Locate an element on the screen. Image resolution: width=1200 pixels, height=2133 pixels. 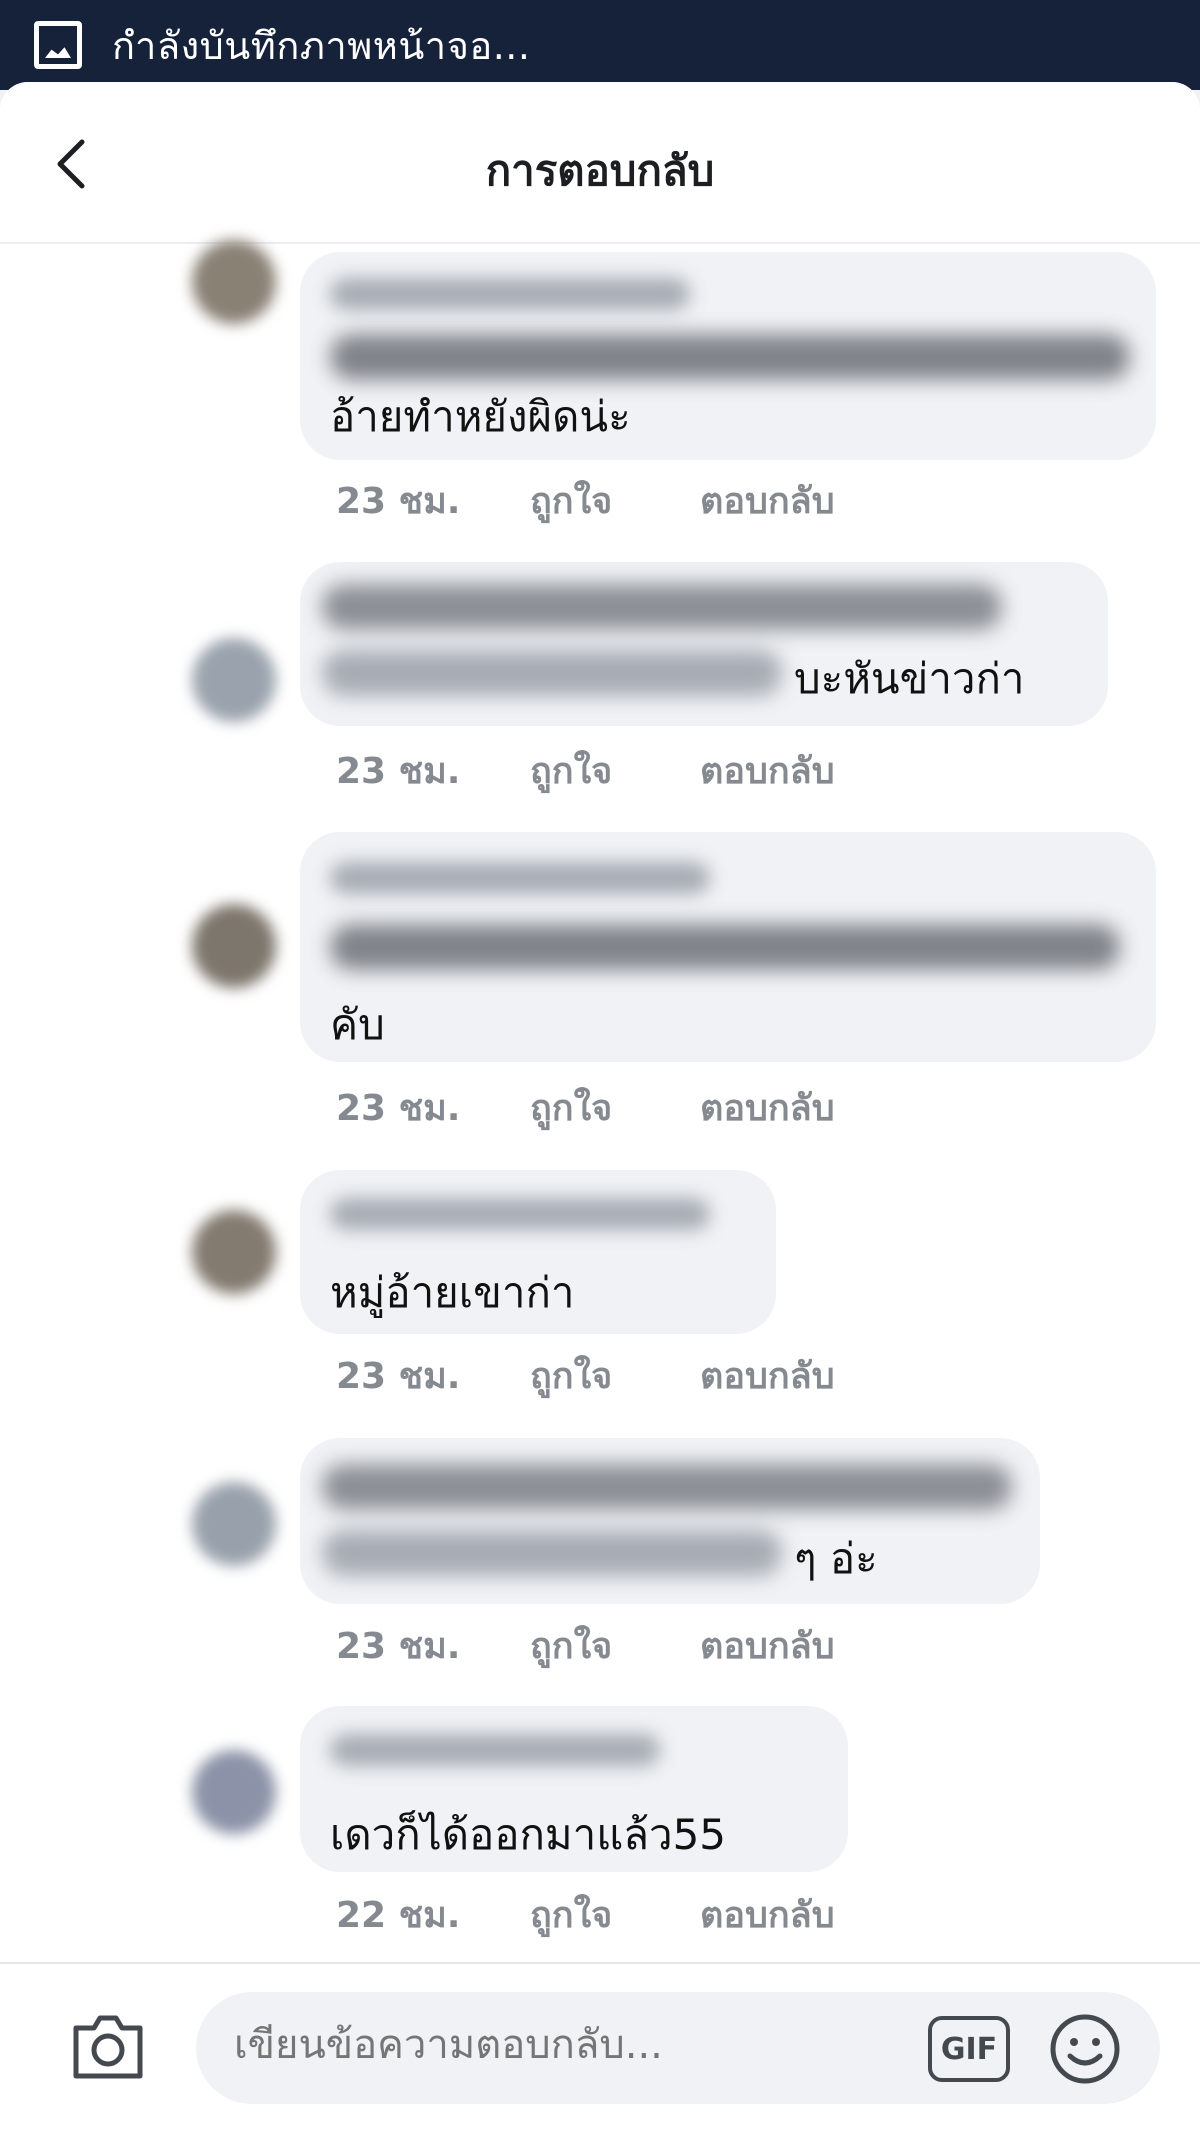
reply-input-container: GIF is located at coordinates (678, 2048).